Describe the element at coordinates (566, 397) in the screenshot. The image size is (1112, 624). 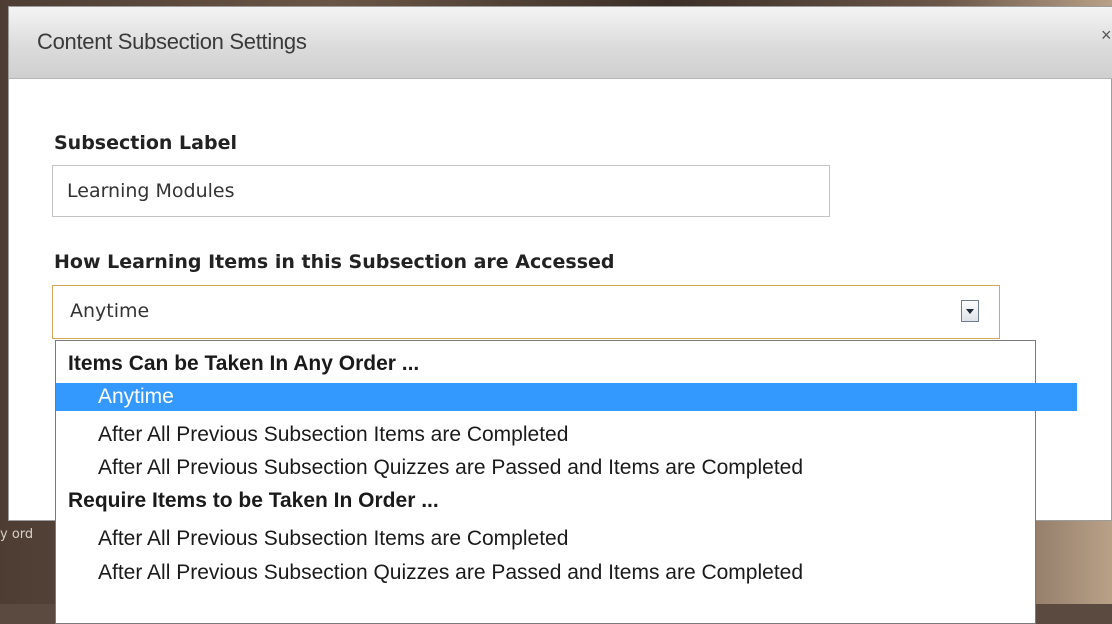
I see `dropdown-option-anytime: Anytime` at that location.